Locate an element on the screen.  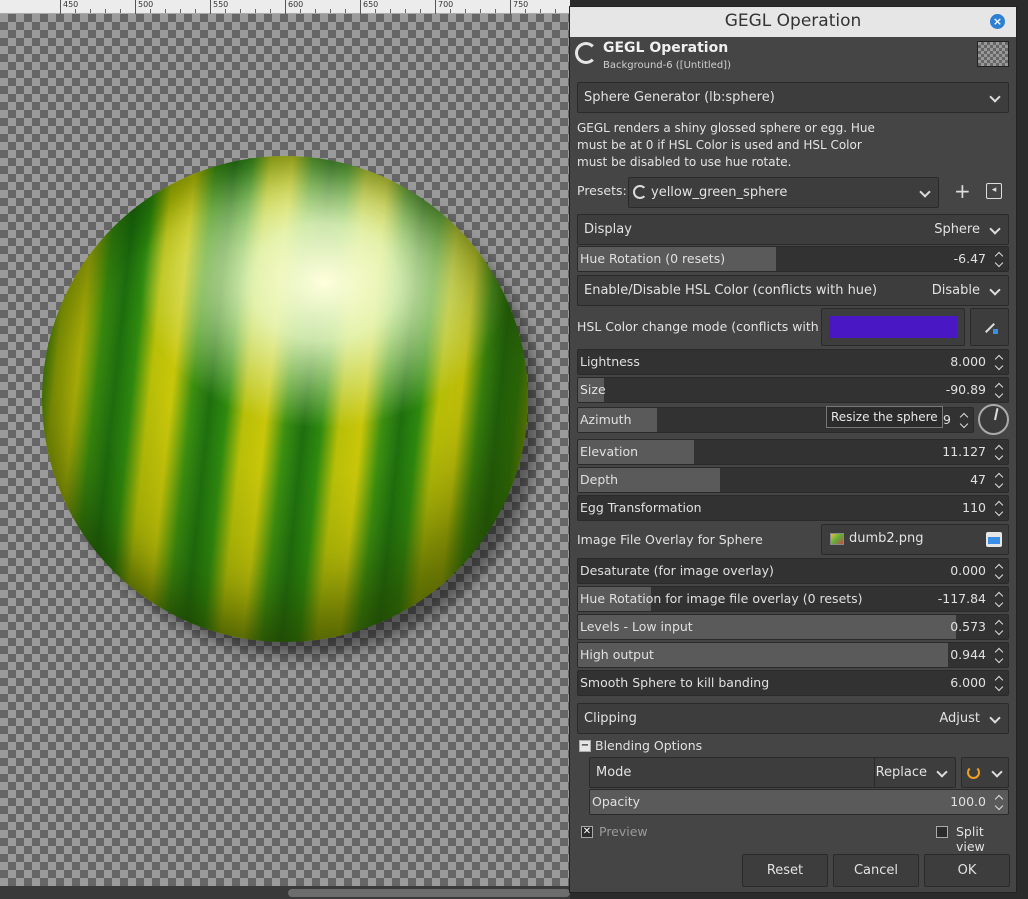
slider-value: 11.127 is located at coordinates (964, 452).